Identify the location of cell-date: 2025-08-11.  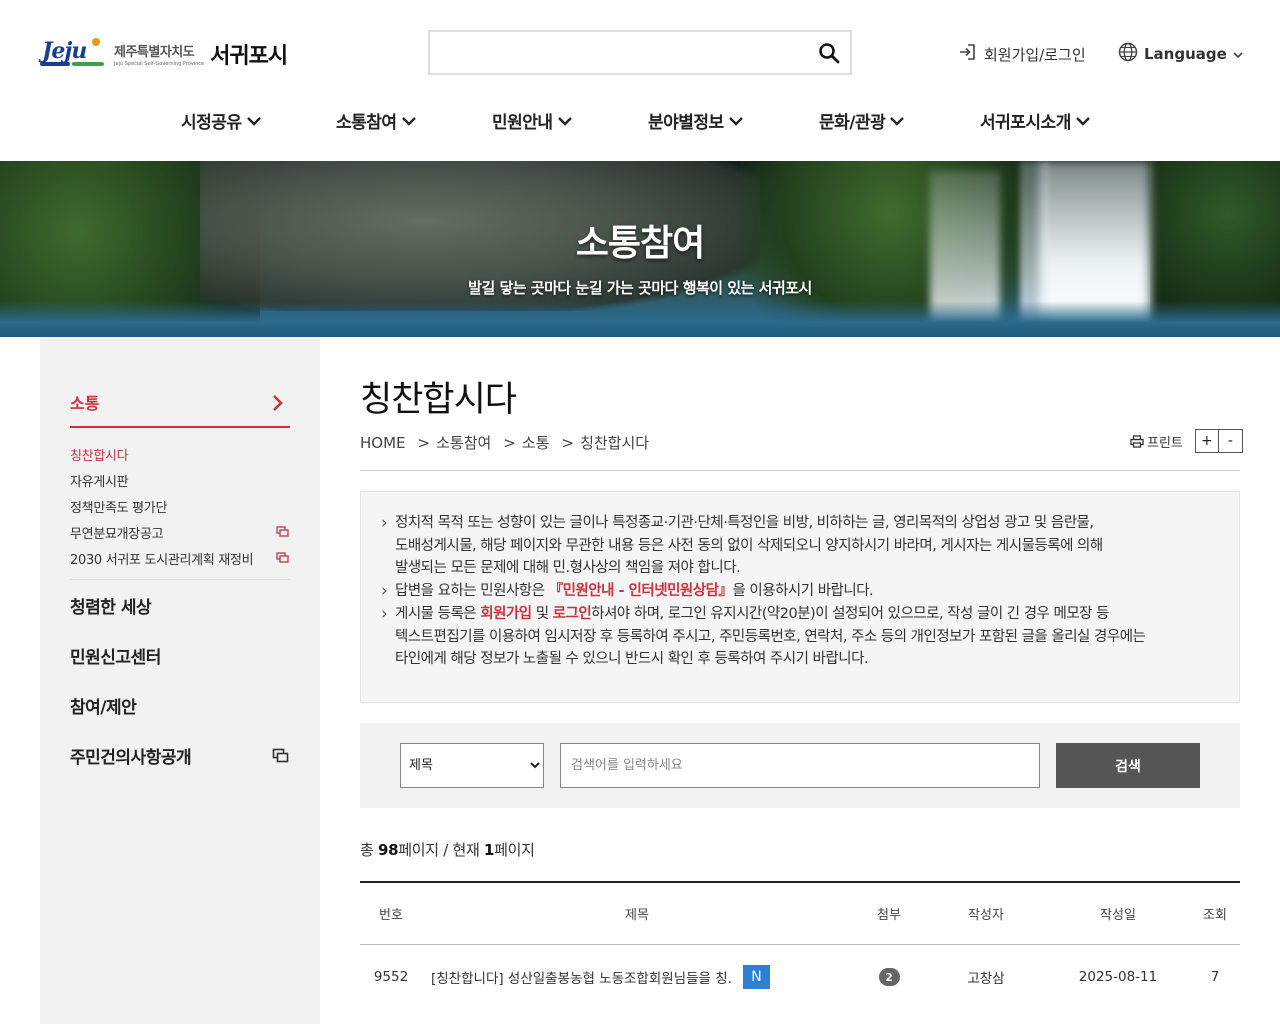
(1118, 977).